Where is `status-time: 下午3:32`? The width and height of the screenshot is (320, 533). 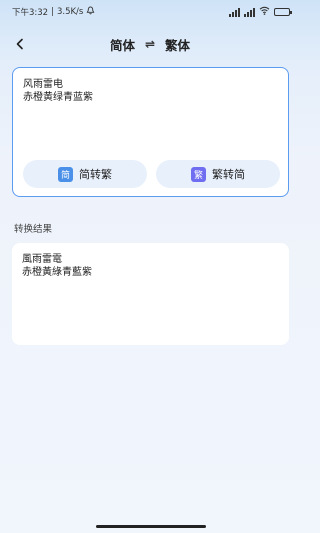 status-time: 下午3:32 is located at coordinates (30, 13).